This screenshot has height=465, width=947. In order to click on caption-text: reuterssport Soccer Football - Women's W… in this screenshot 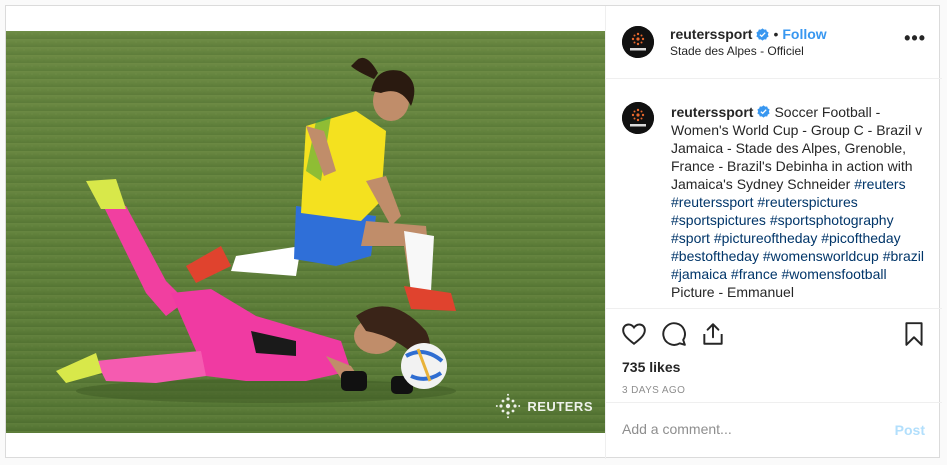, I will do `click(801, 202)`.